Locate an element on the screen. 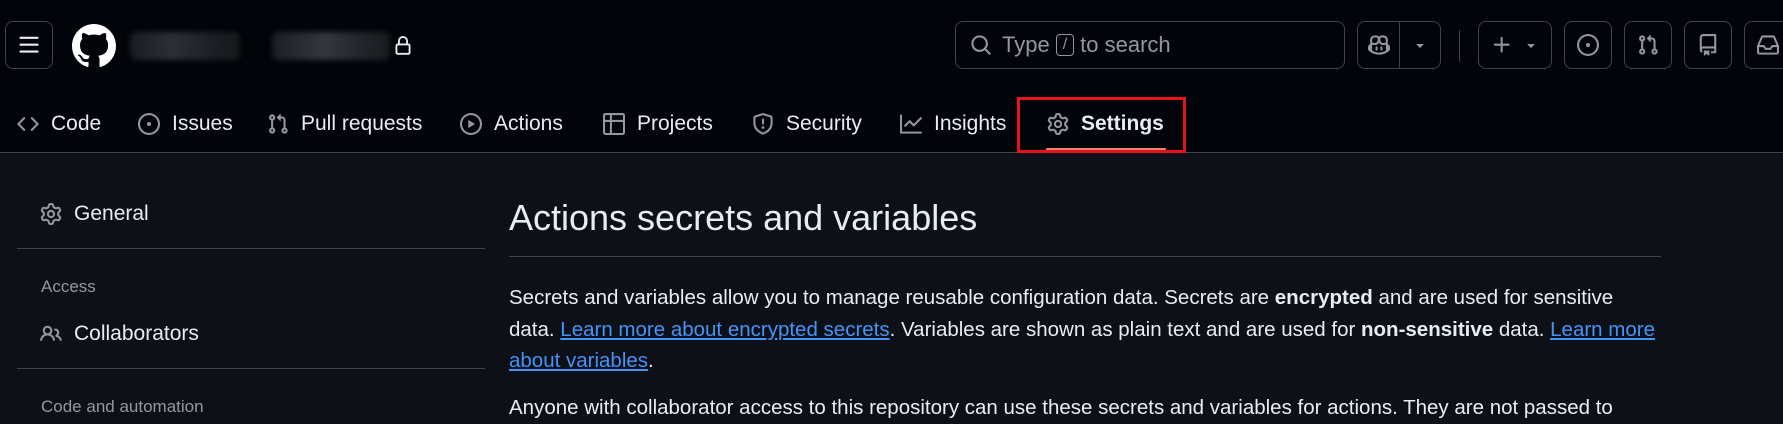 This screenshot has height=424, width=1783. tab-pull-requests: Pull requests is located at coordinates (344, 124).